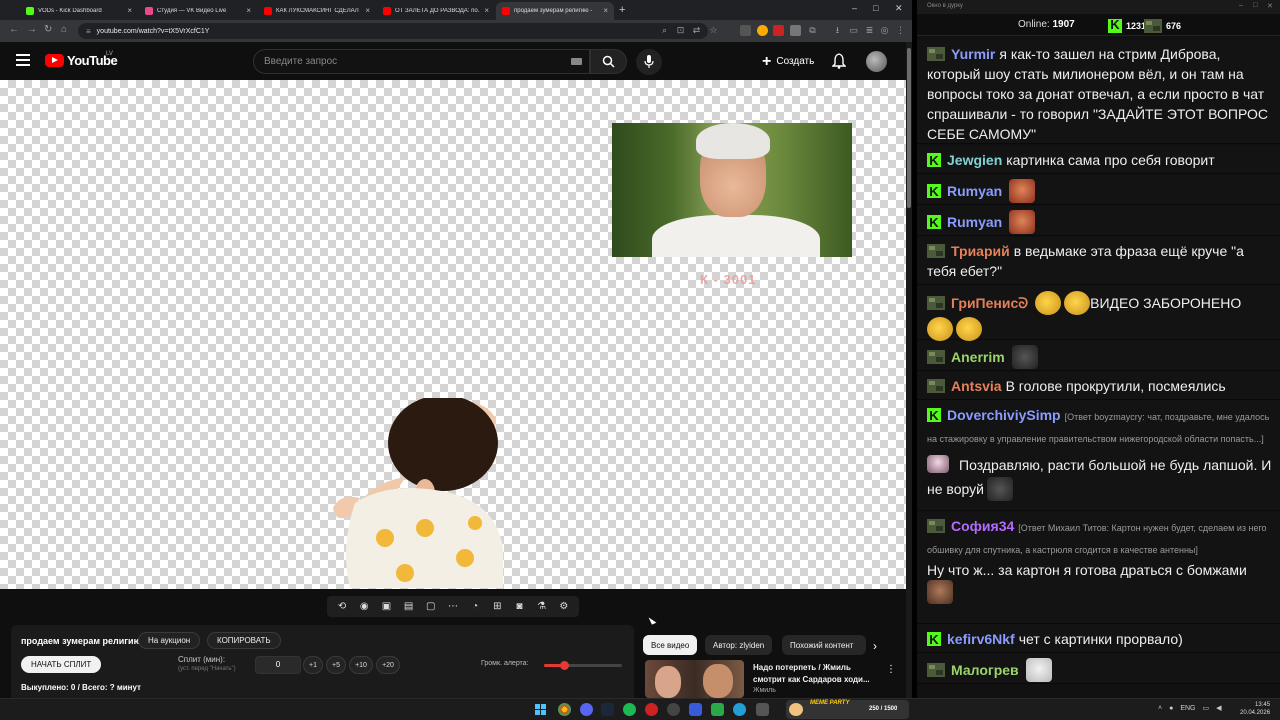 The width and height of the screenshot is (1280, 720). Describe the element at coordinates (88, 31) in the screenshot. I see `site-info-icon: ≡` at that location.